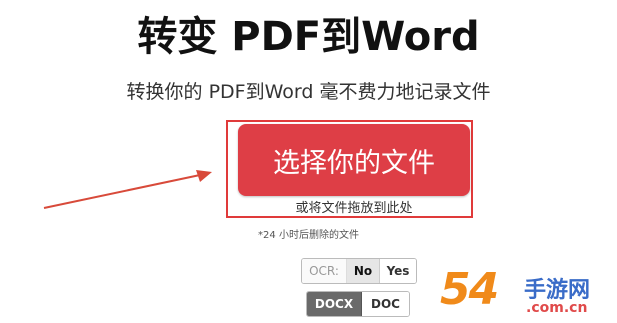 This screenshot has width=617, height=323. What do you see at coordinates (557, 308) in the screenshot?
I see `watermark-site: .com.cn` at bounding box center [557, 308].